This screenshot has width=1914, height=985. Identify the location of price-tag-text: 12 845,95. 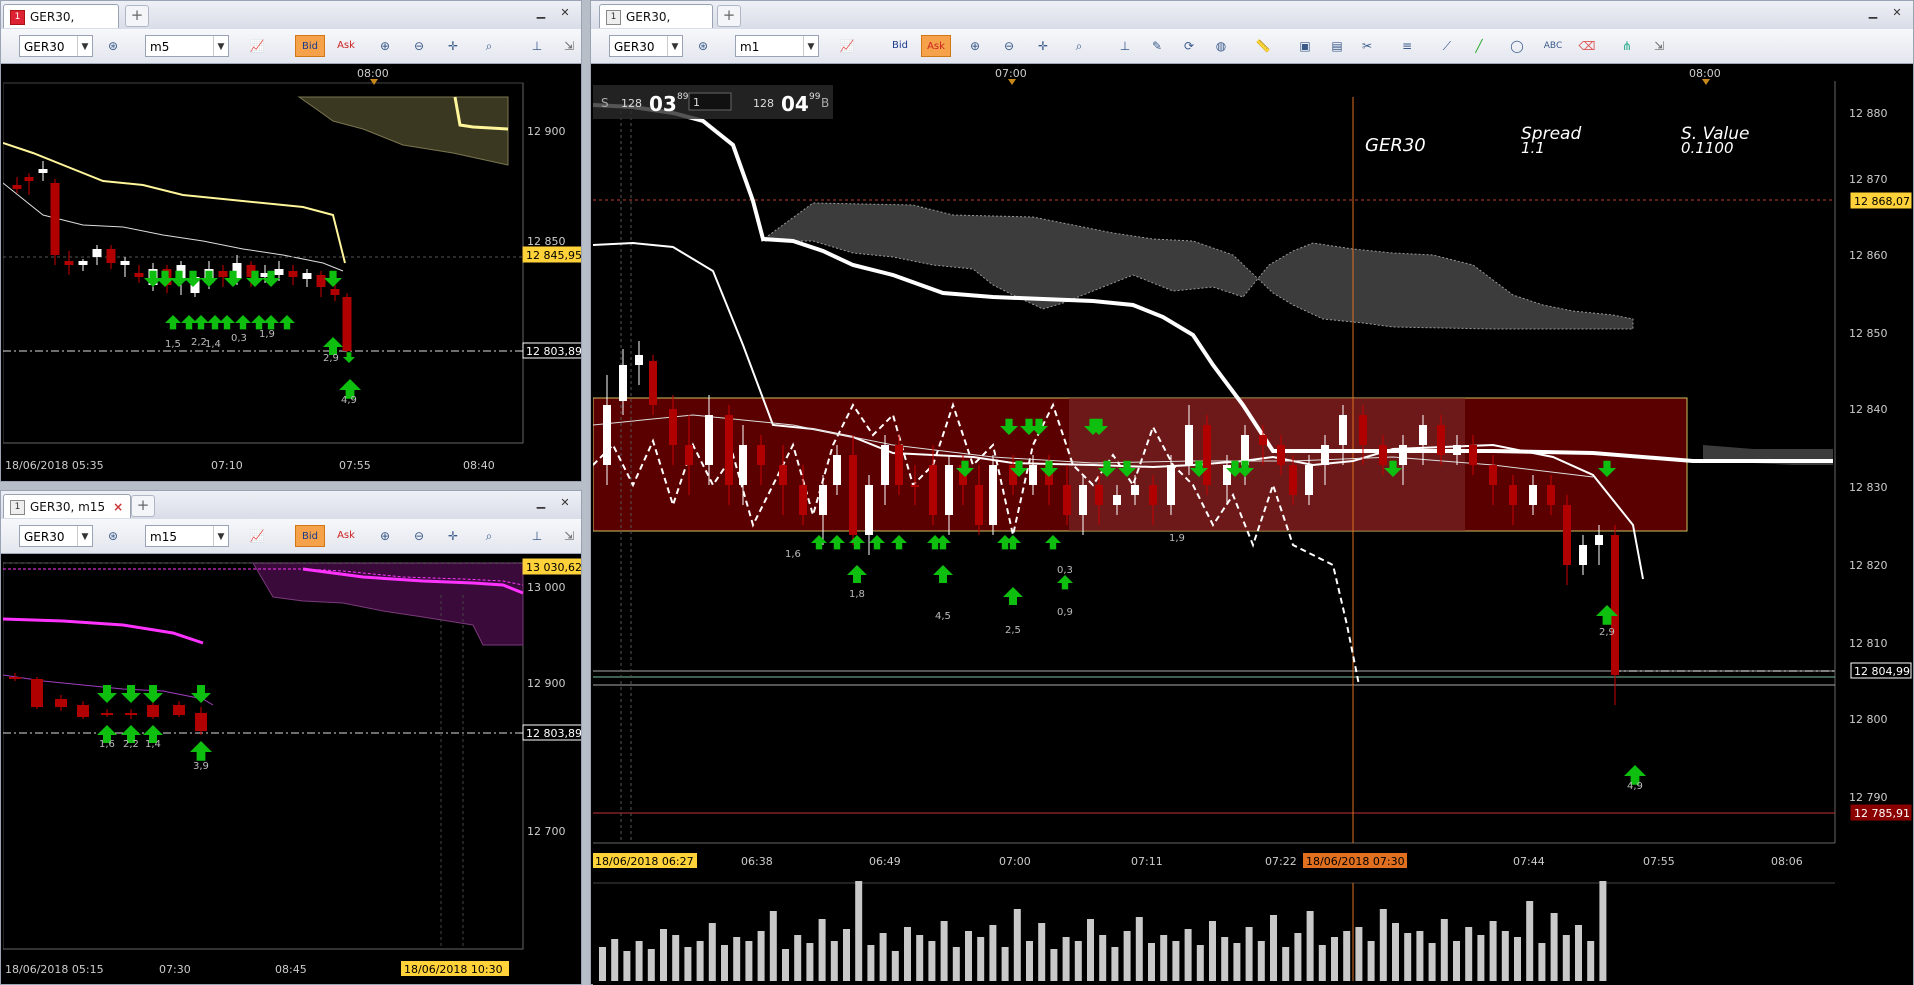
(553, 255).